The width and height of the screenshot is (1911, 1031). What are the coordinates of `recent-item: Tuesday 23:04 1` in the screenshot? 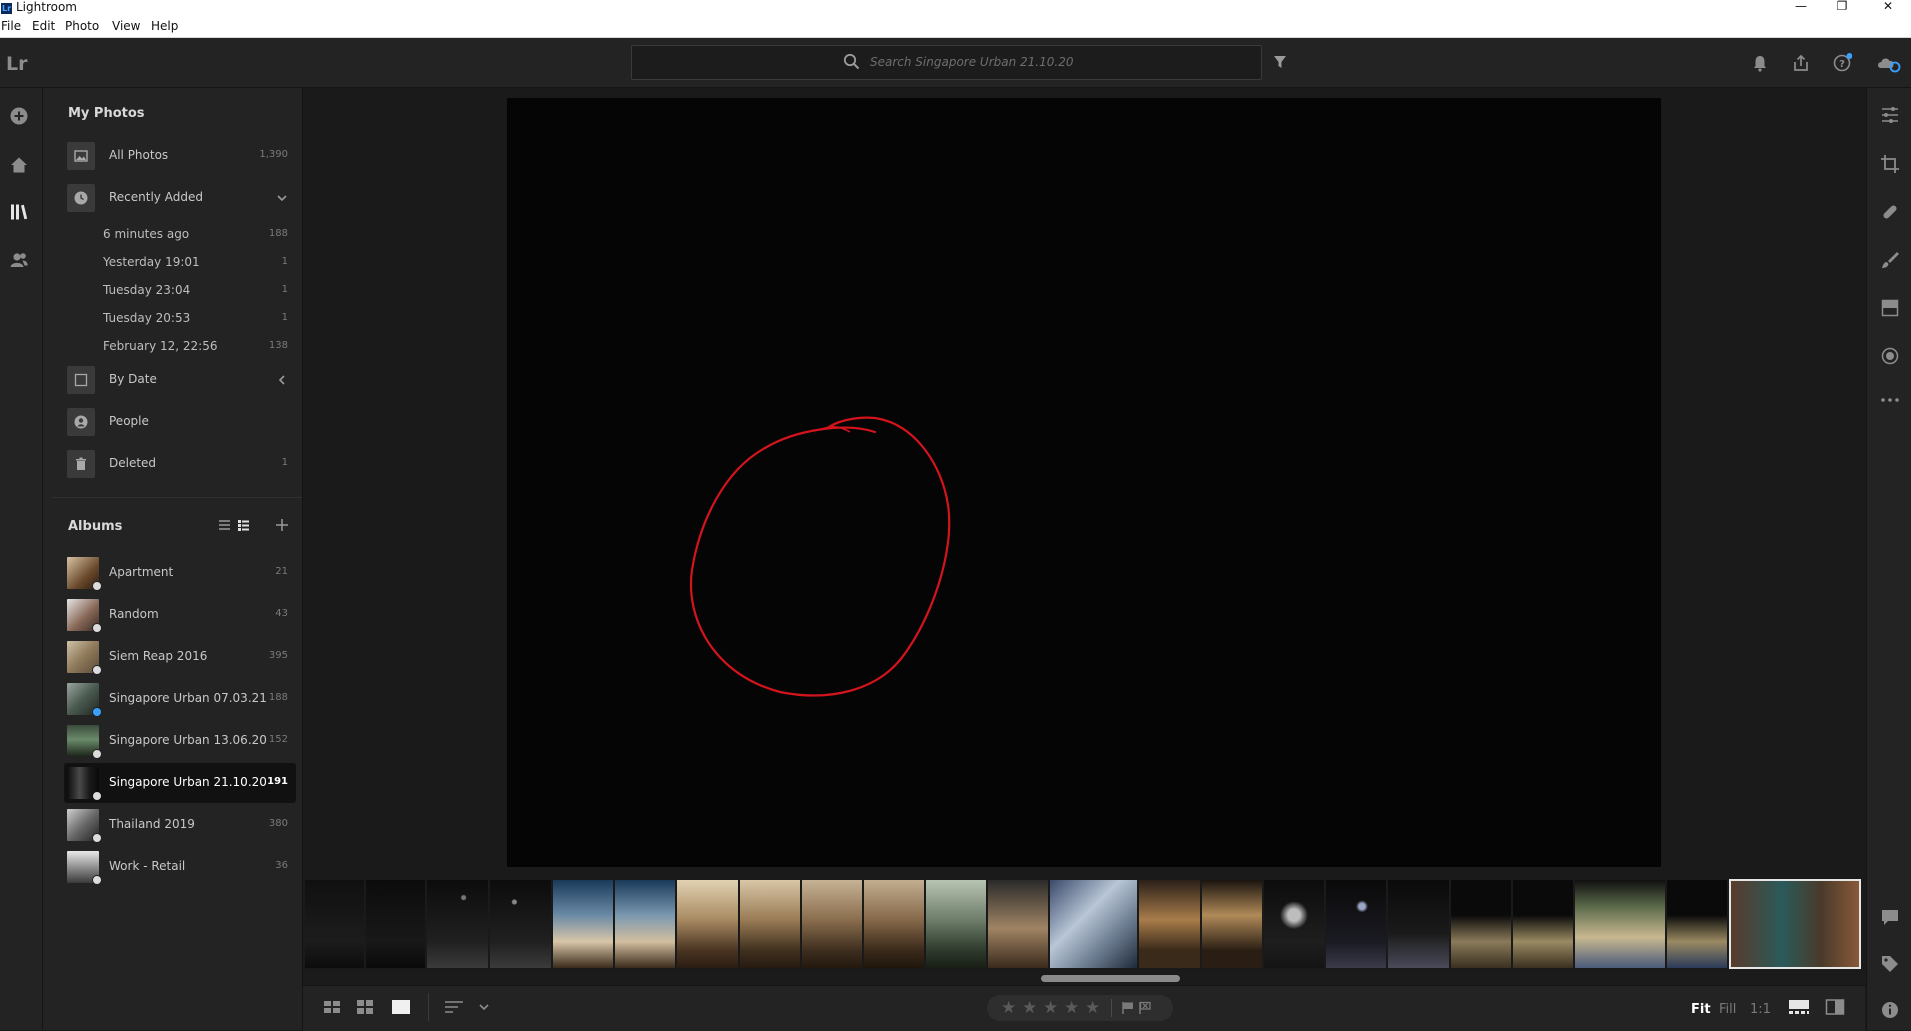 It's located at (198, 290).